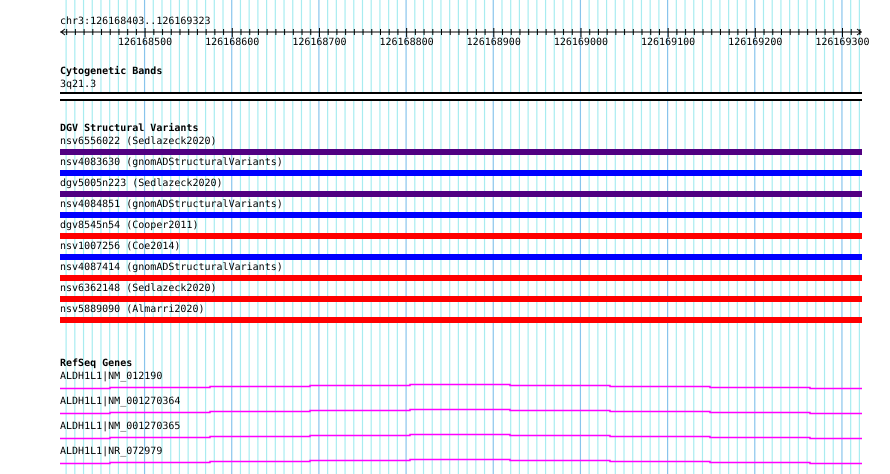 The height and width of the screenshot is (474, 890). I want to click on variant-label: nsv6556022 (Sedlazeck2020), so click(138, 141).